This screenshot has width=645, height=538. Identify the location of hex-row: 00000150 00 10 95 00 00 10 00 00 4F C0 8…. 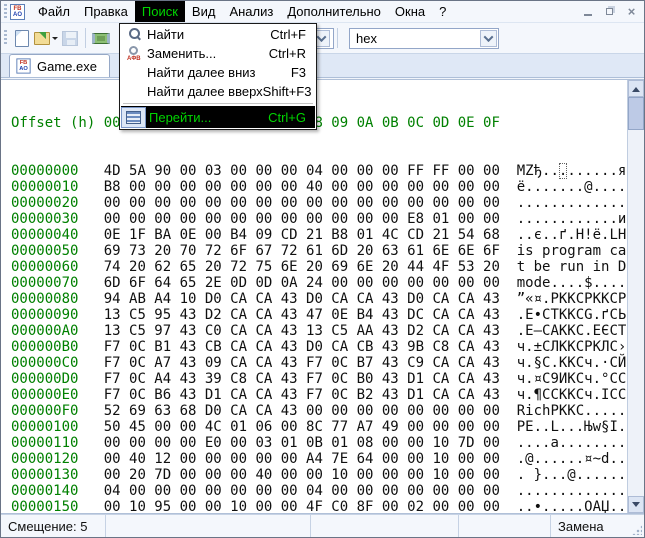
(319, 506).